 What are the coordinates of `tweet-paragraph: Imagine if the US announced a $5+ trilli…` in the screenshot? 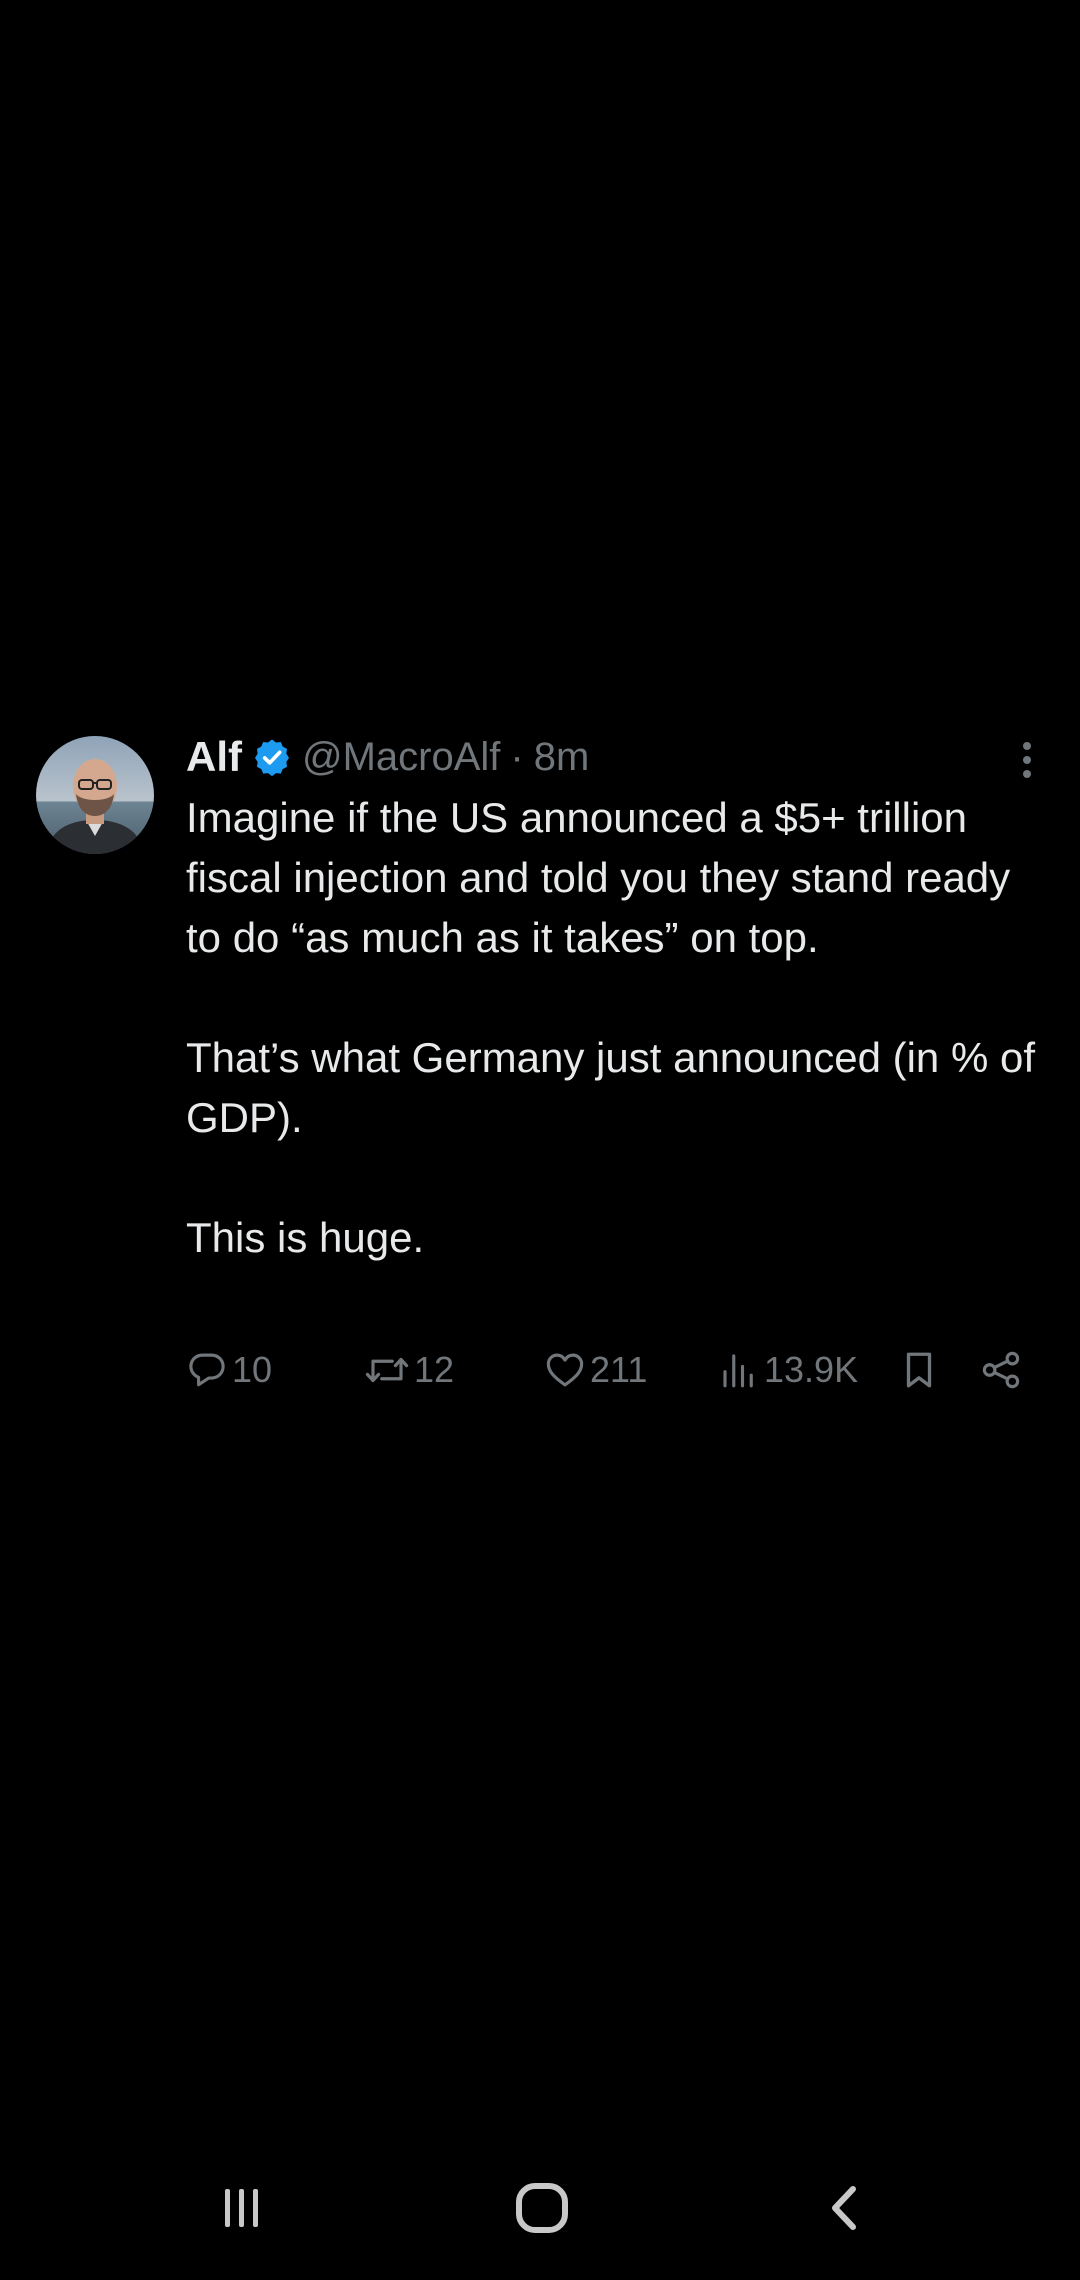 It's located at (598, 877).